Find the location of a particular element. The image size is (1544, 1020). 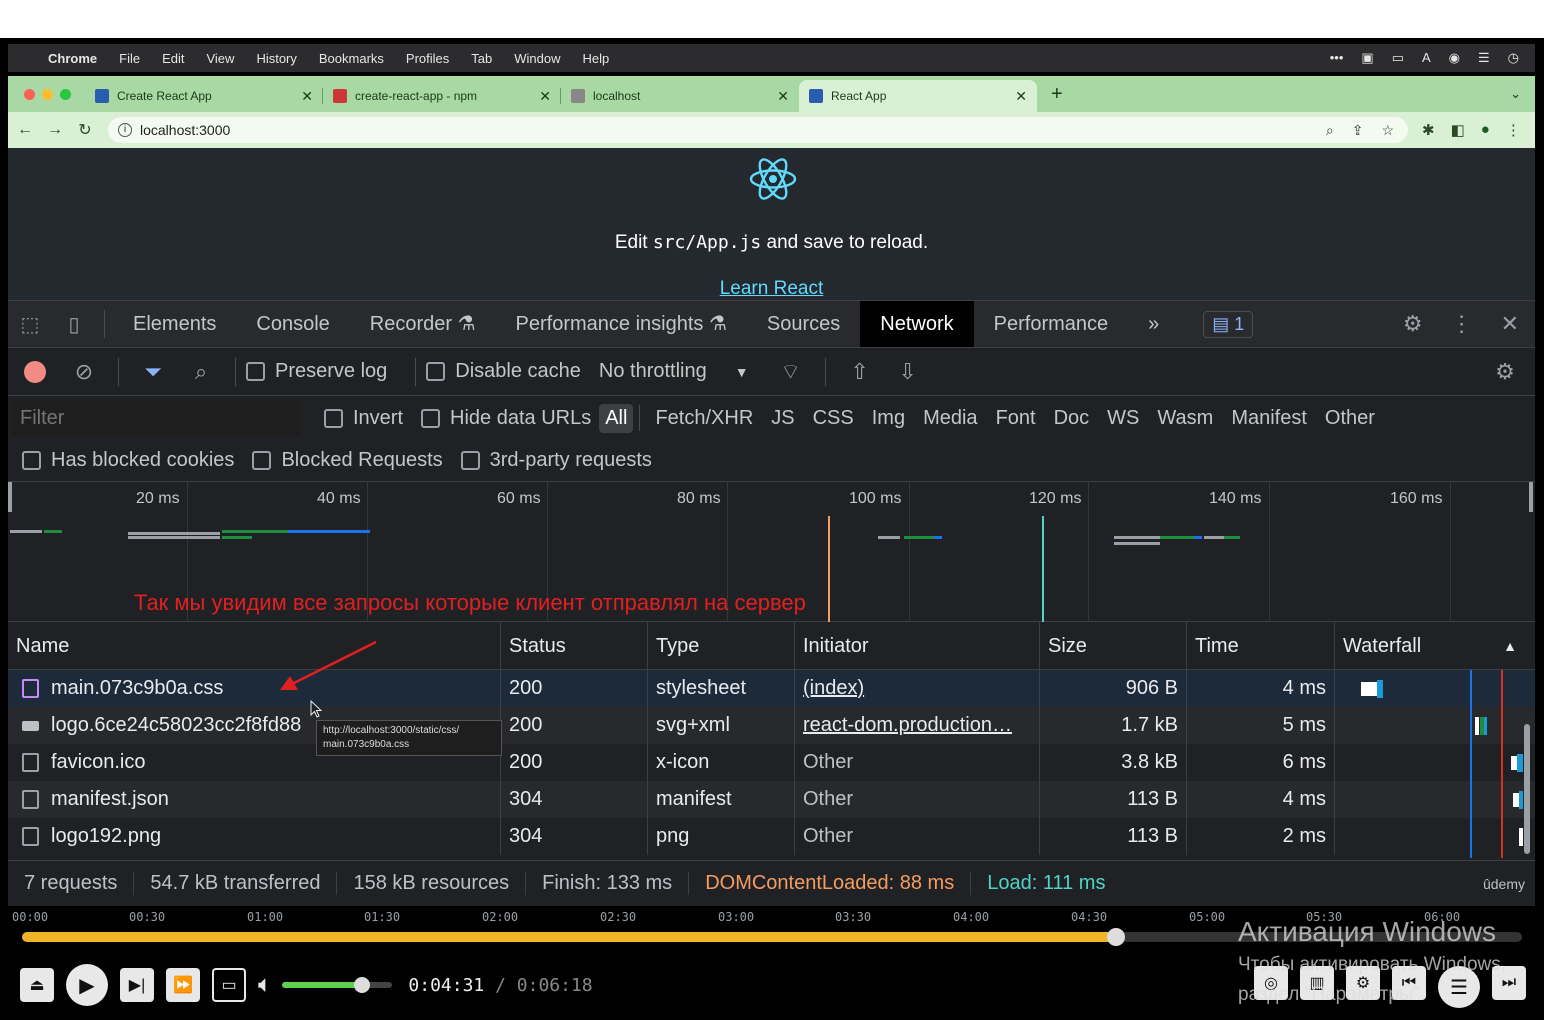

close-devtools-icon: ✕ is located at coordinates (1510, 324).